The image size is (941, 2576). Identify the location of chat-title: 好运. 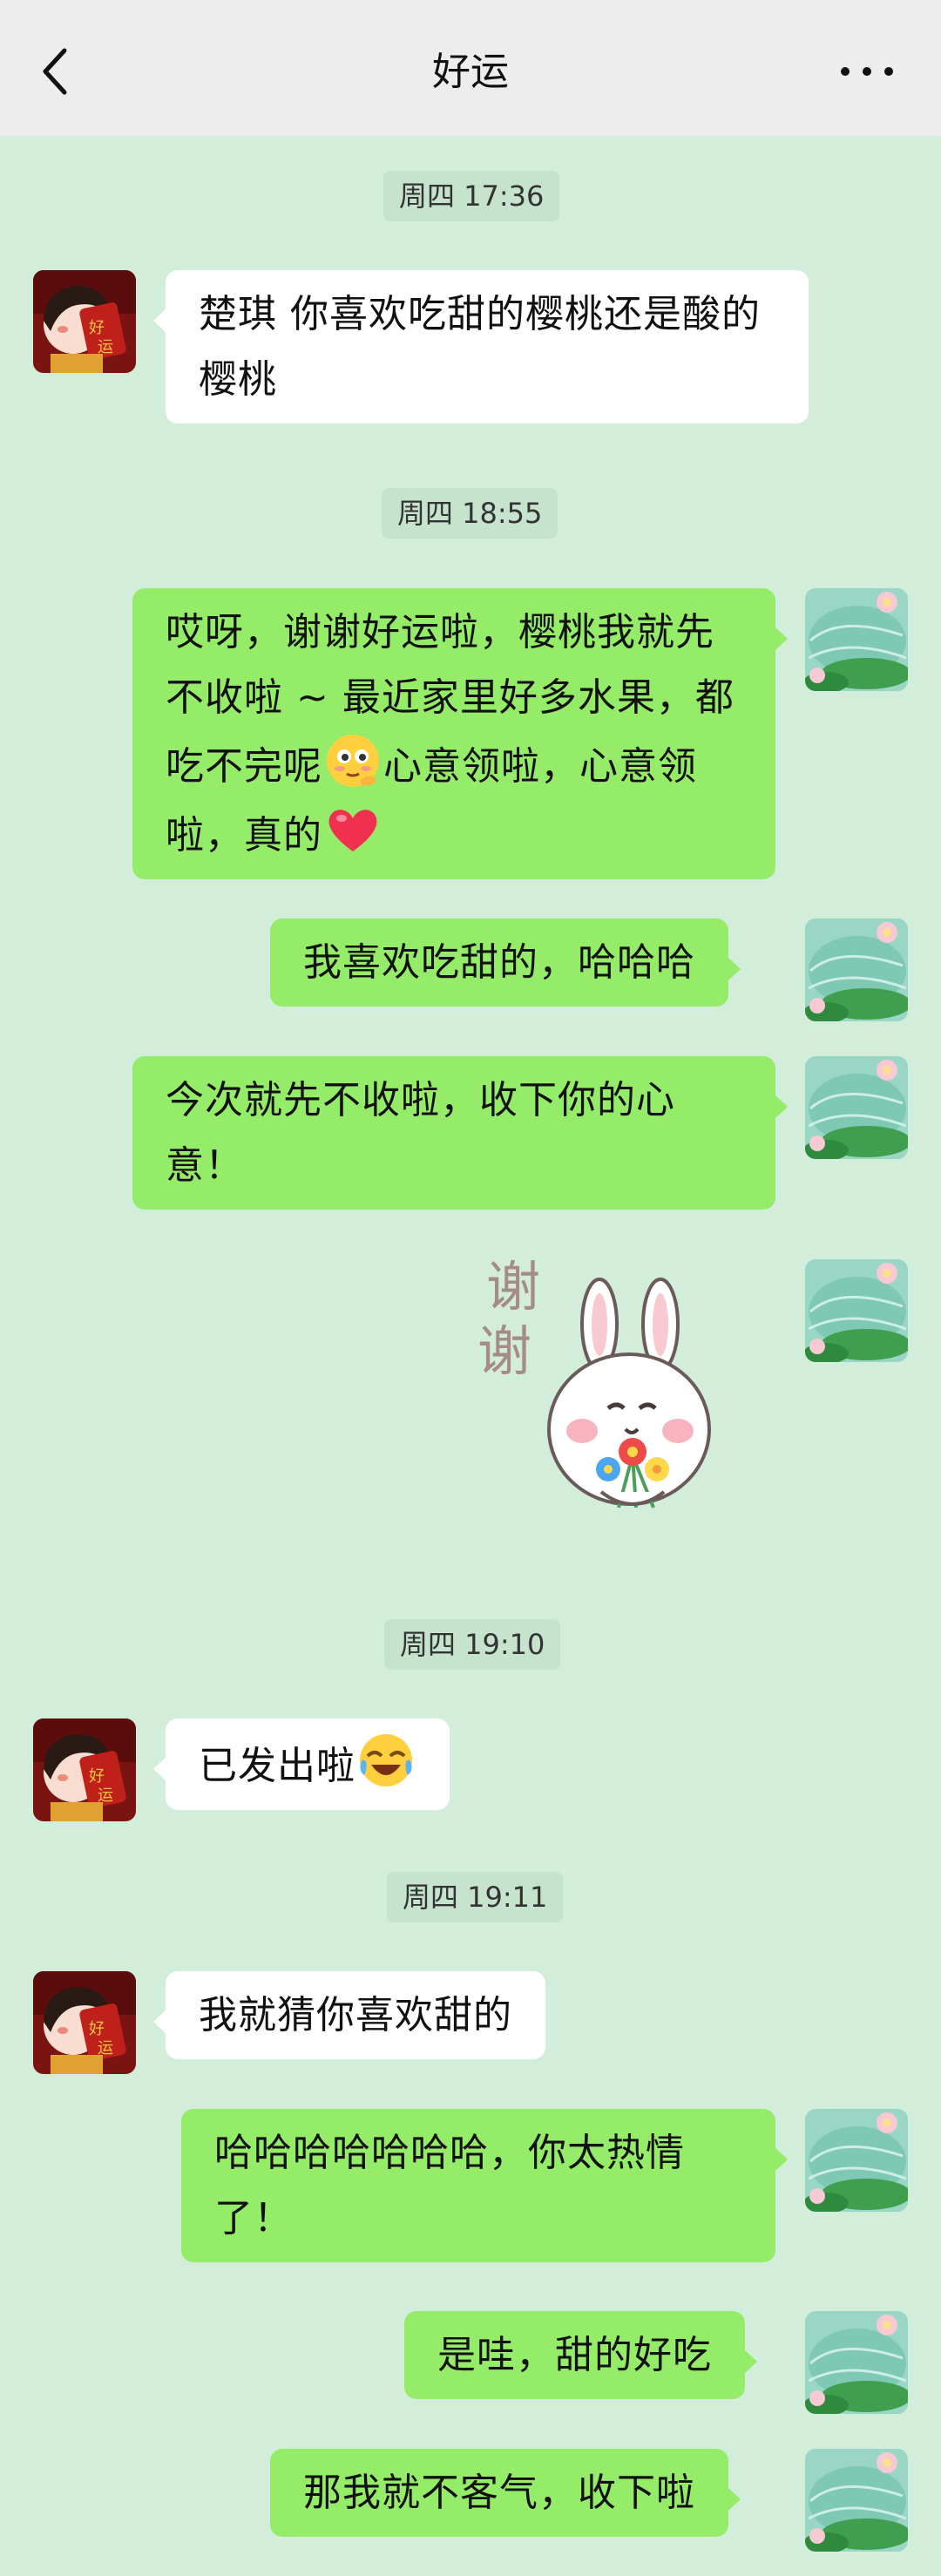
(470, 72).